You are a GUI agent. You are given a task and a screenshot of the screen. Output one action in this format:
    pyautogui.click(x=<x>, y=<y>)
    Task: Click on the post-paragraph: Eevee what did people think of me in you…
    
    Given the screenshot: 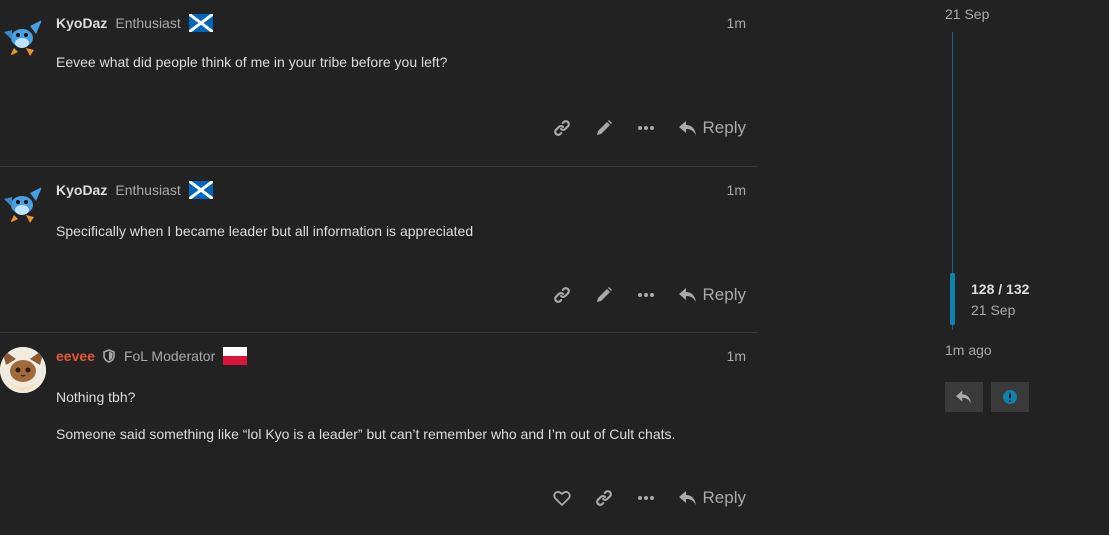 What is the action you would take?
    pyautogui.click(x=252, y=62)
    